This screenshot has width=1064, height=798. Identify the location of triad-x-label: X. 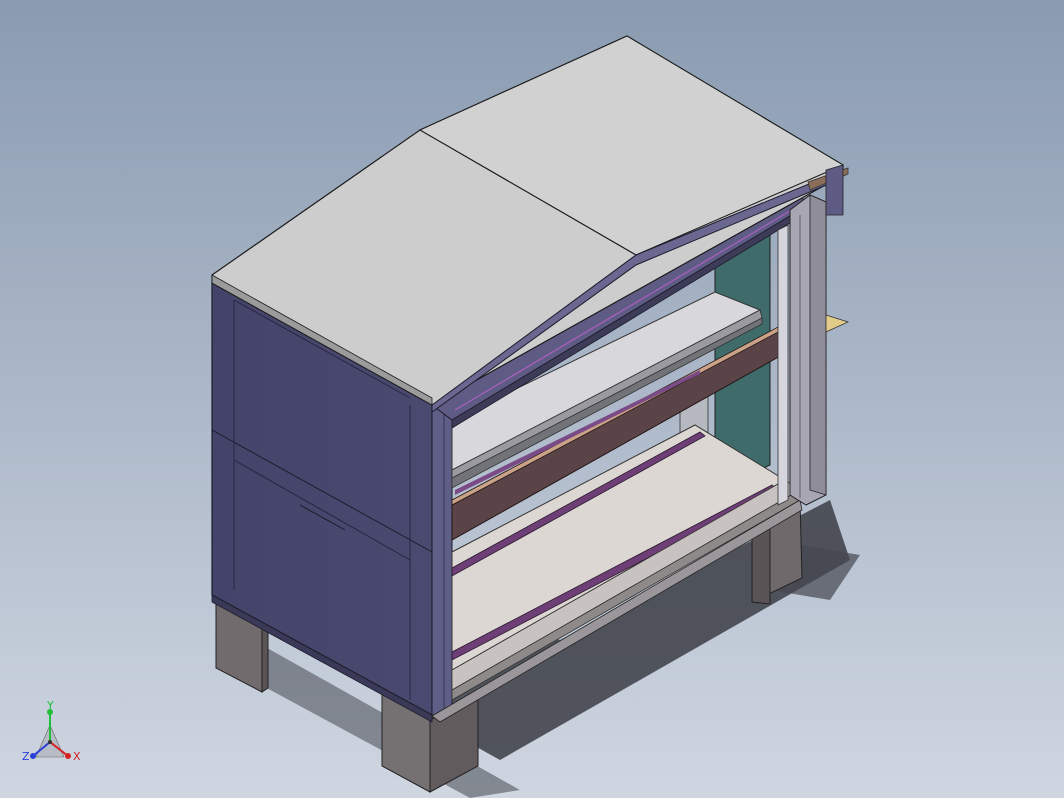
(77, 756).